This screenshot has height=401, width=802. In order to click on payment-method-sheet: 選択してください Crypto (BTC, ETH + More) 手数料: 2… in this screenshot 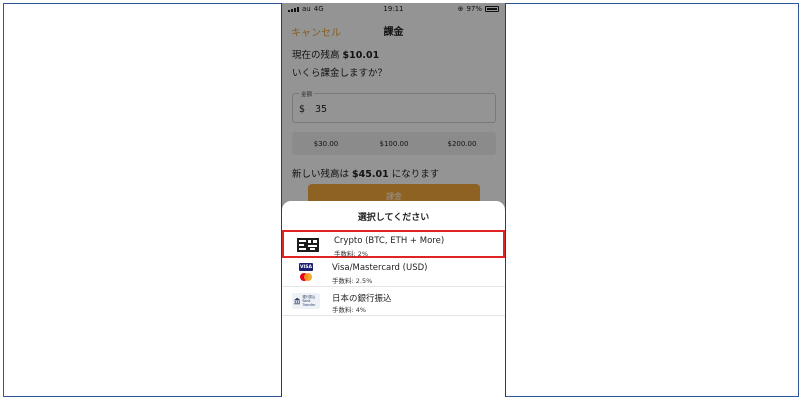, I will do `click(393, 299)`.